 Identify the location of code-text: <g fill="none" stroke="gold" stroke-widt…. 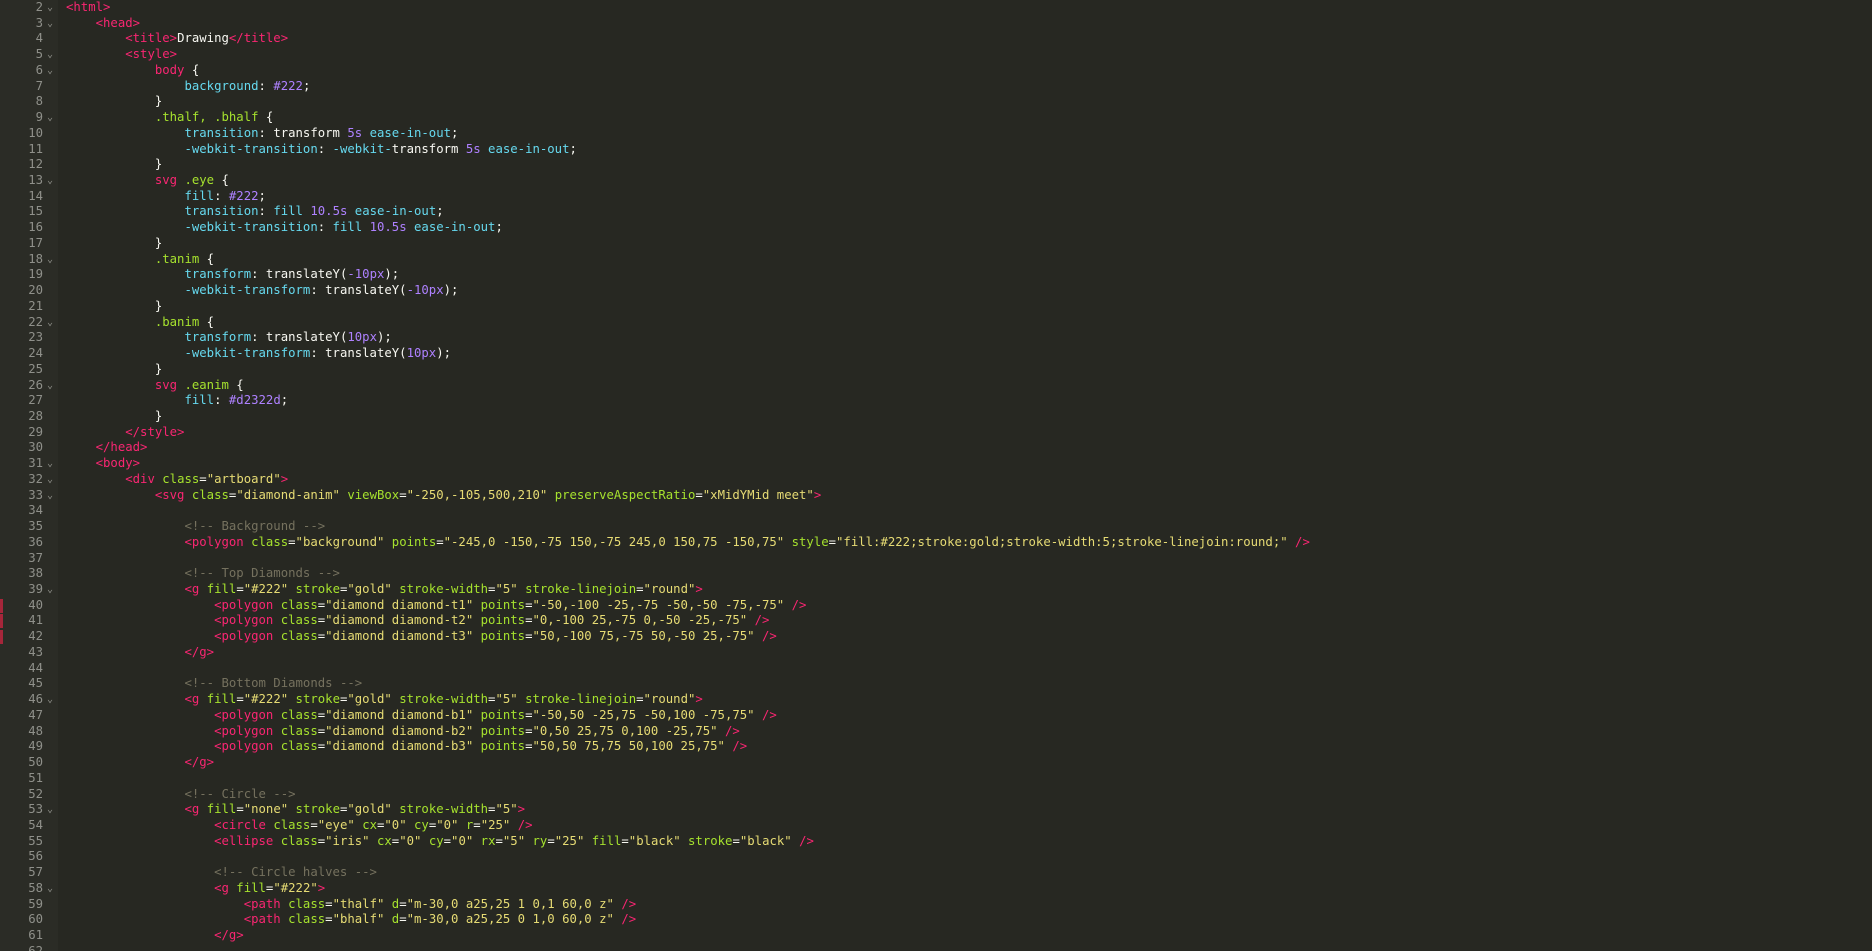
(295, 809).